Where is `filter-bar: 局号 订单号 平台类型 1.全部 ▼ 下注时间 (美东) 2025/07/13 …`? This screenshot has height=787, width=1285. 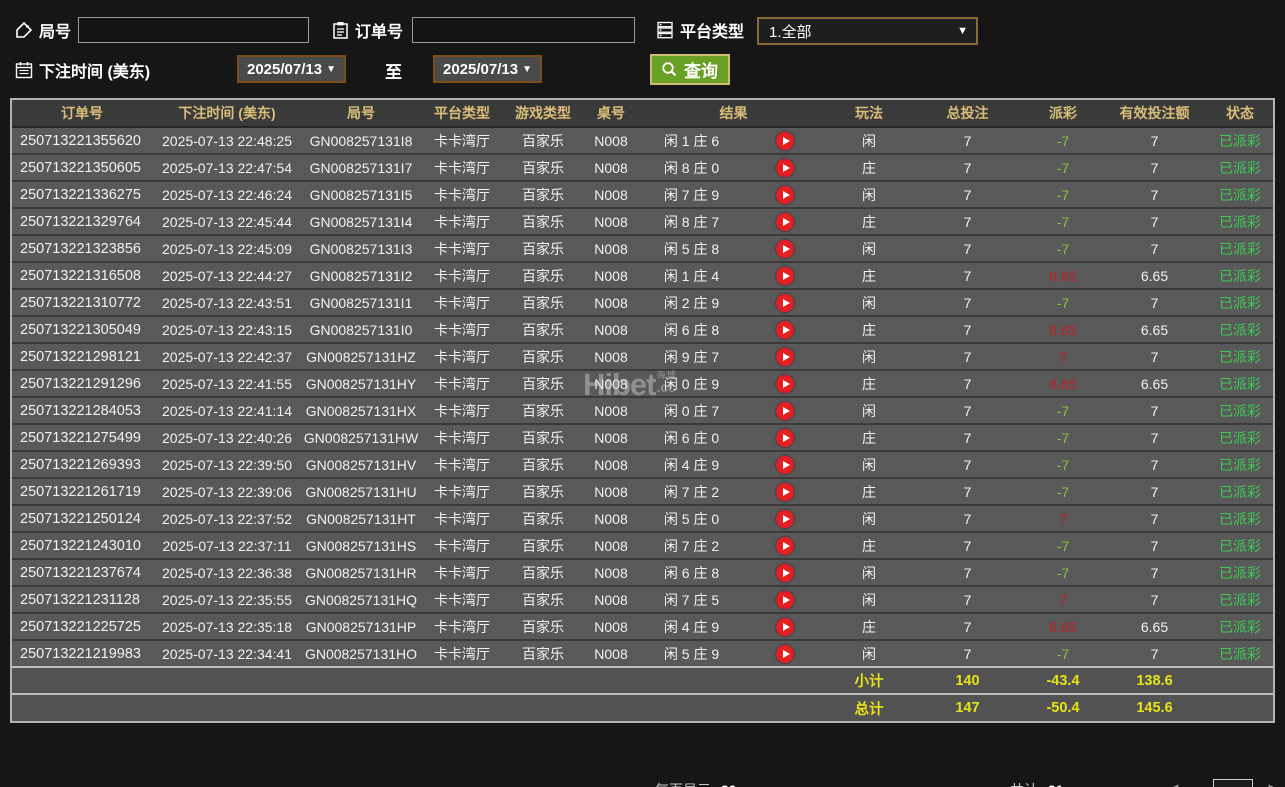 filter-bar: 局号 订单号 平台类型 1.全部 ▼ 下注时间 (美东) 2025/07/13 … is located at coordinates (642, 48).